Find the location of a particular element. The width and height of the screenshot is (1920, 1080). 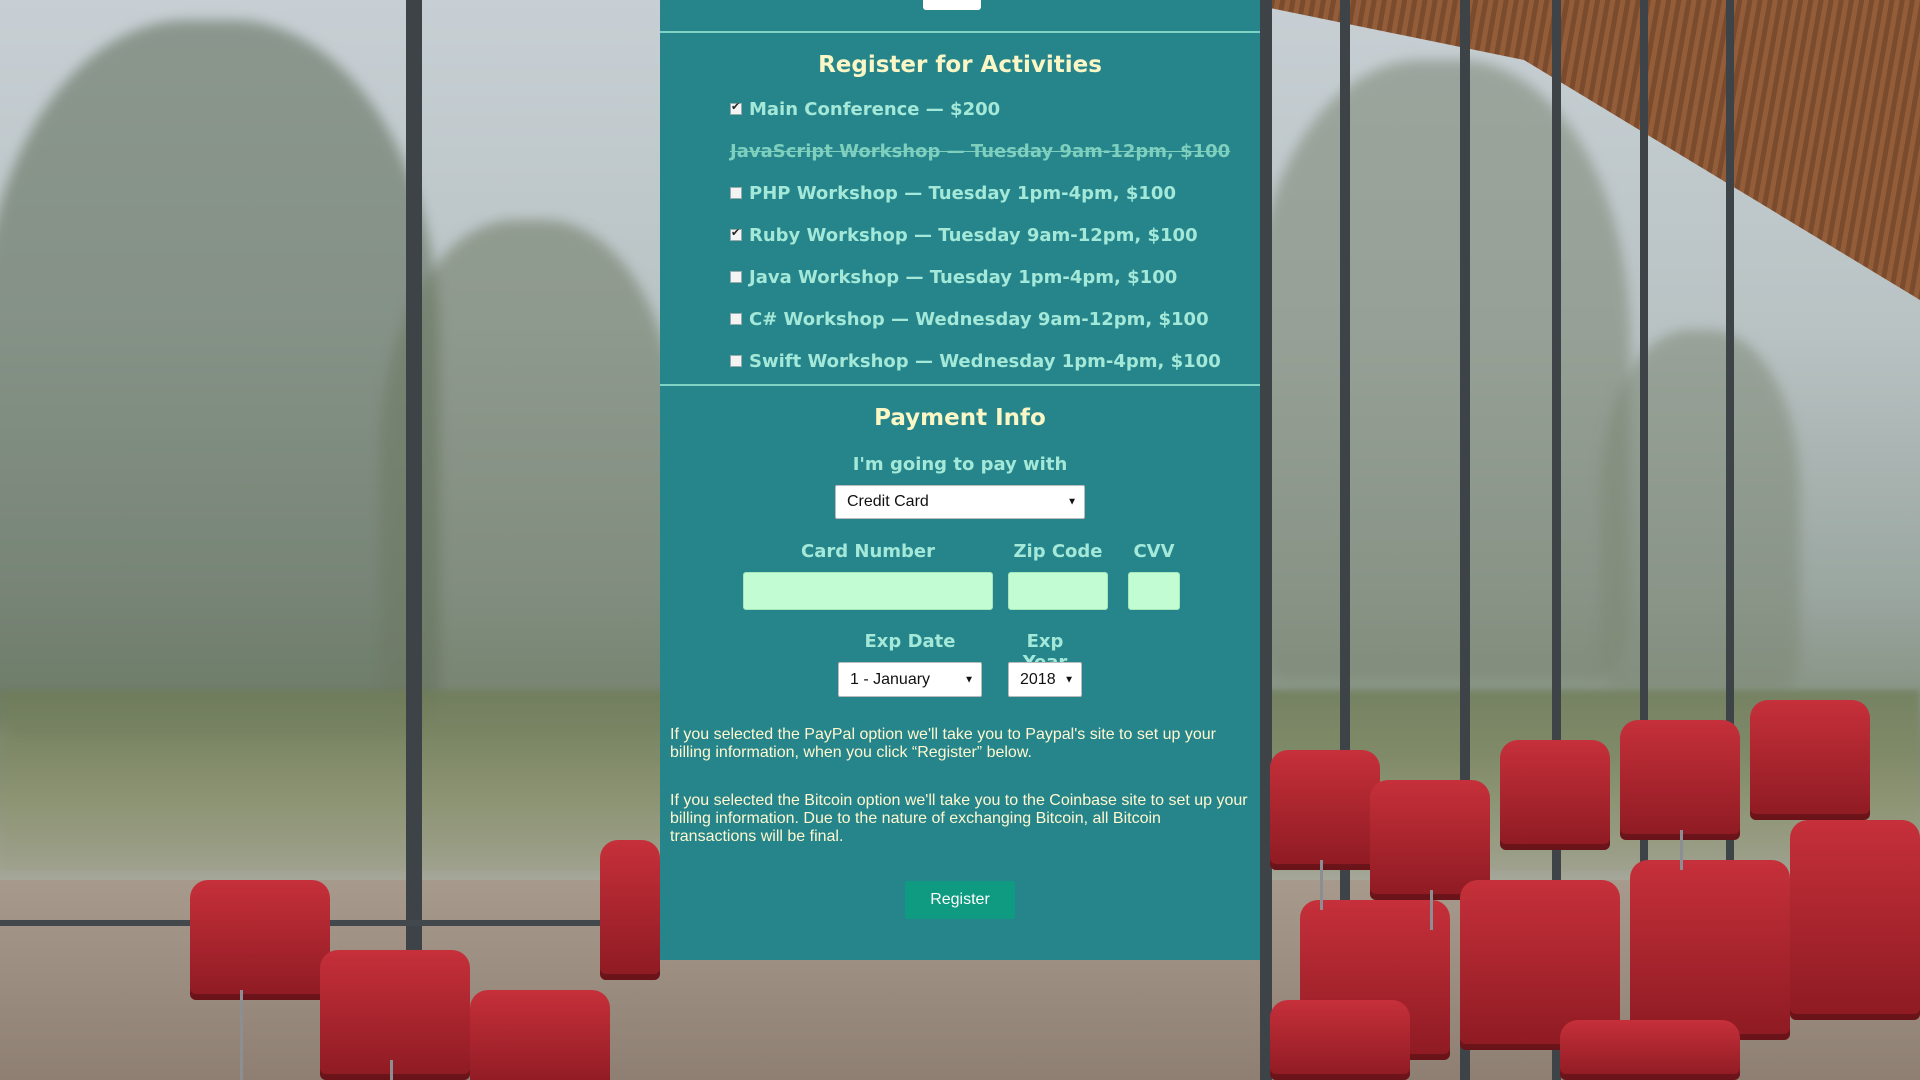

card-number-input is located at coordinates (868, 591).